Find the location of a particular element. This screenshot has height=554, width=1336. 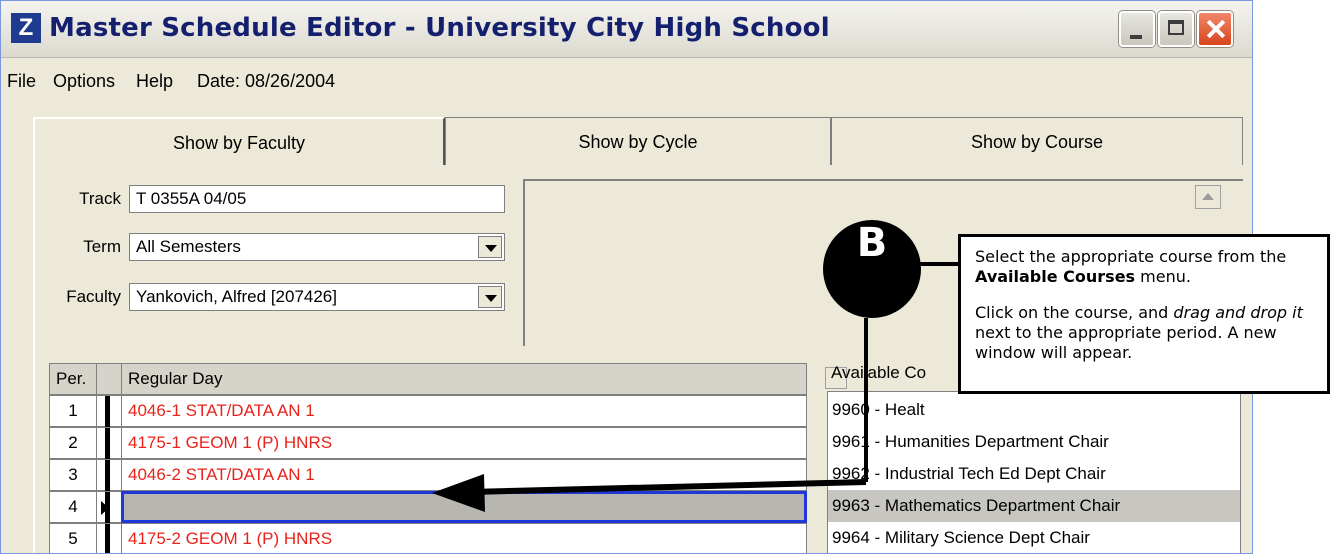

track-field: T 0355A 04/05 is located at coordinates (317, 199).